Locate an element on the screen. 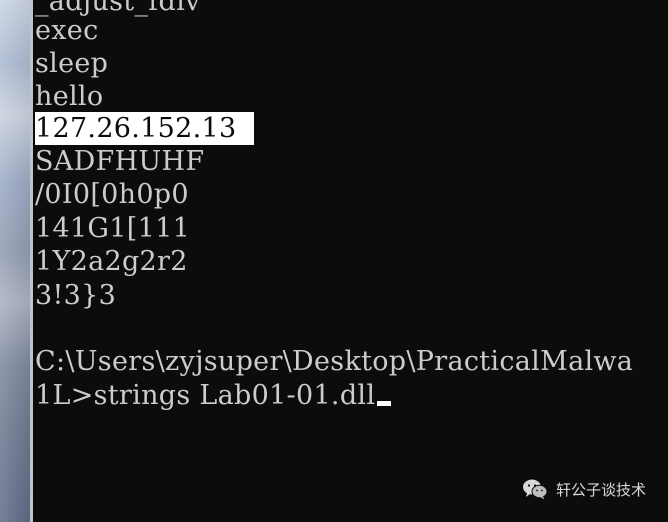 Image resolution: width=668 pixels, height=522 pixels. wechat-icon is located at coordinates (535, 489).